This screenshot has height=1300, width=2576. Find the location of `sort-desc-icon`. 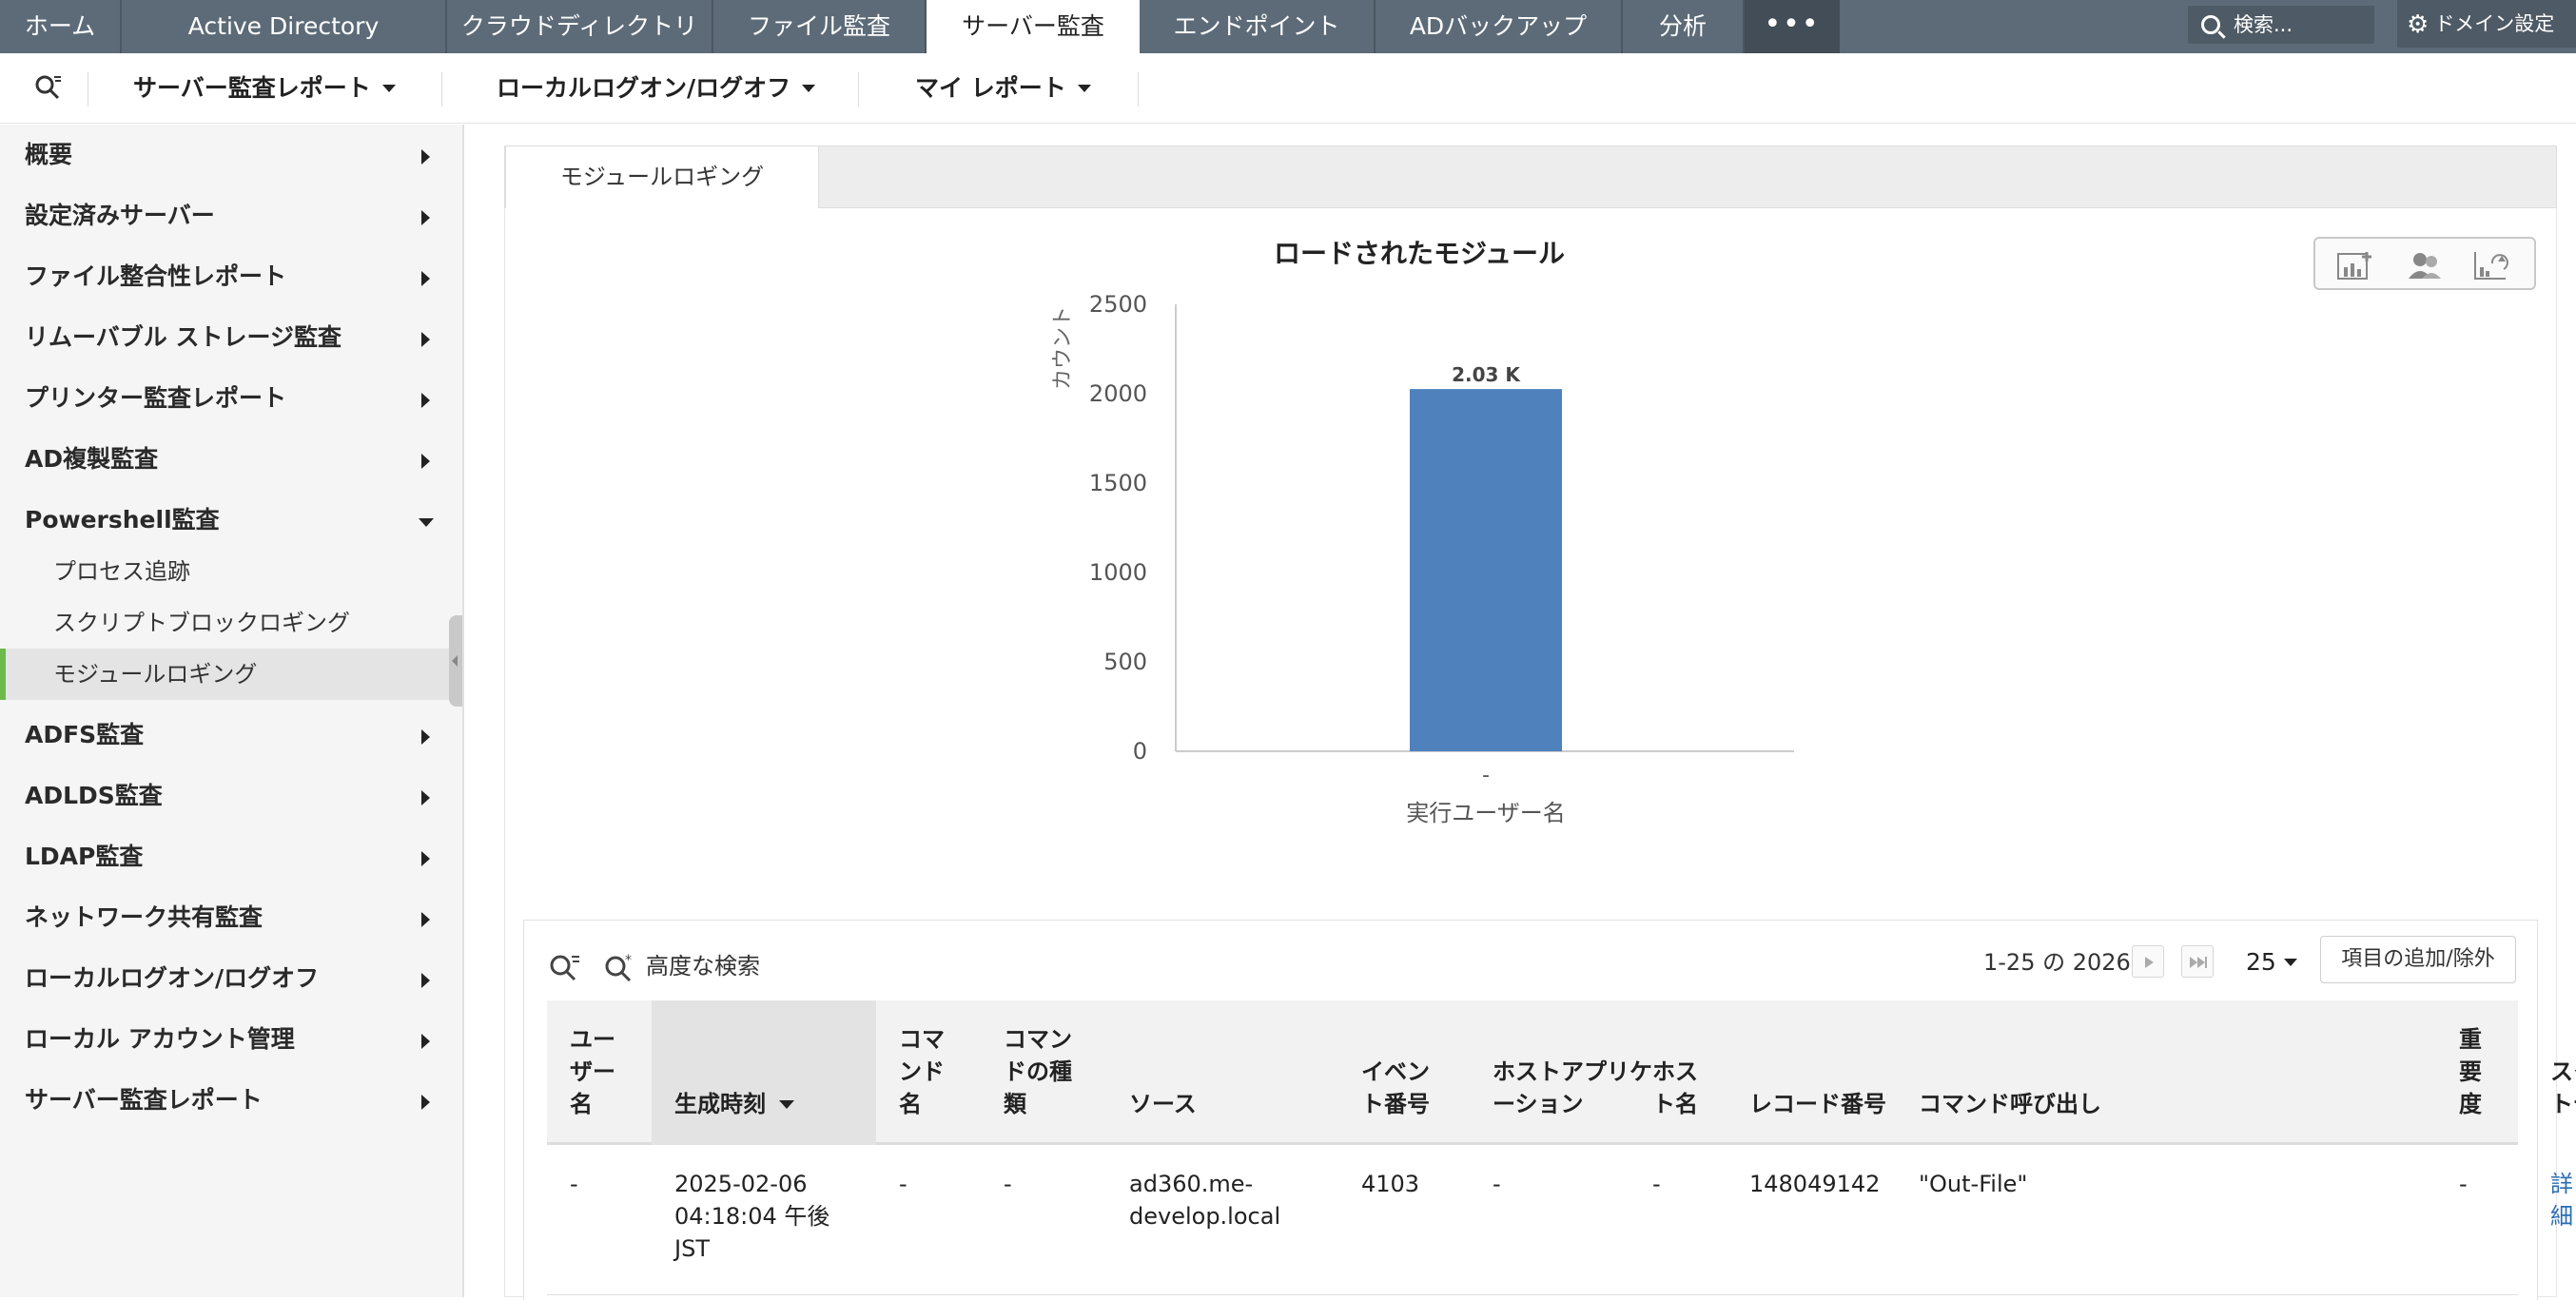

sort-desc-icon is located at coordinates (787, 1104).